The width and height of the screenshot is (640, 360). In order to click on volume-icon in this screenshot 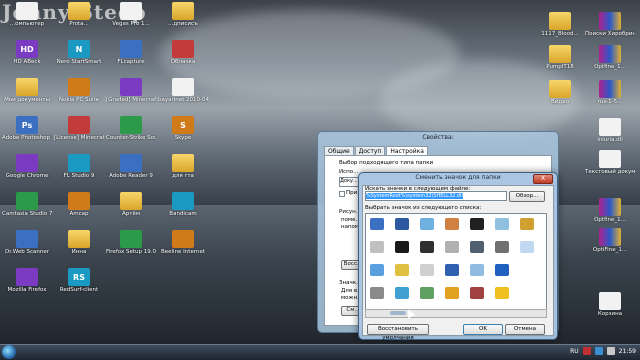, I will do `click(610, 351)`.